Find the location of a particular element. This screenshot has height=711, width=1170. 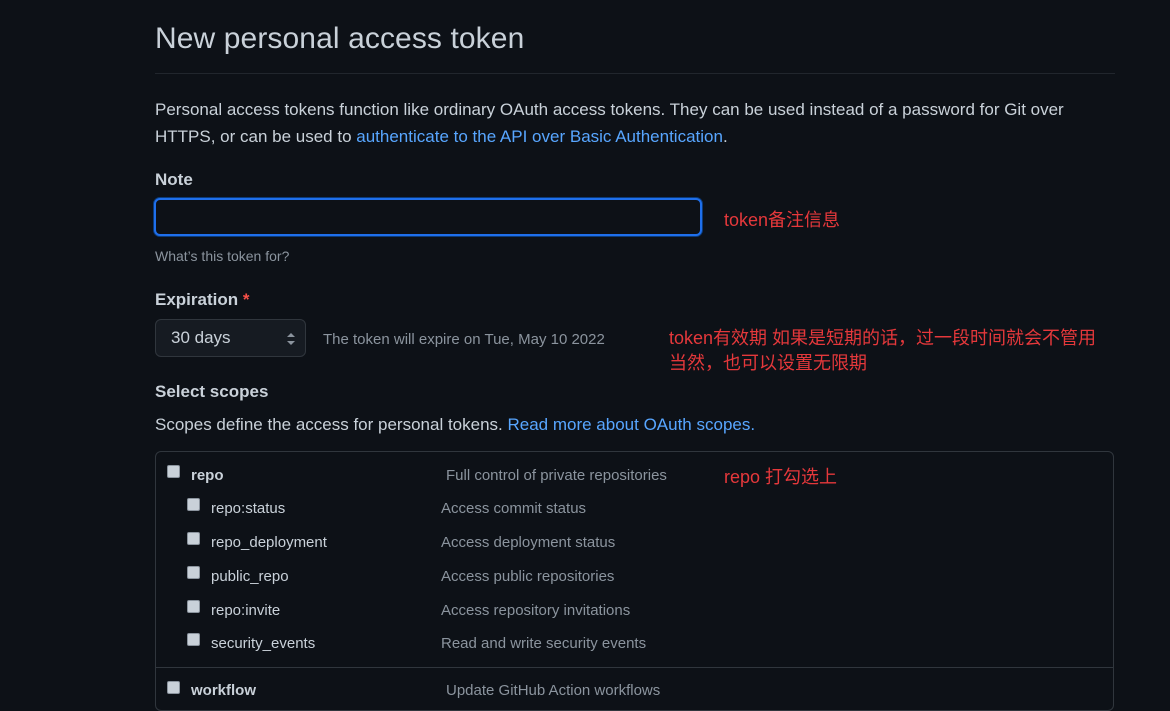

scope-desc-repo-invite: Access repository invitations is located at coordinates (536, 610).